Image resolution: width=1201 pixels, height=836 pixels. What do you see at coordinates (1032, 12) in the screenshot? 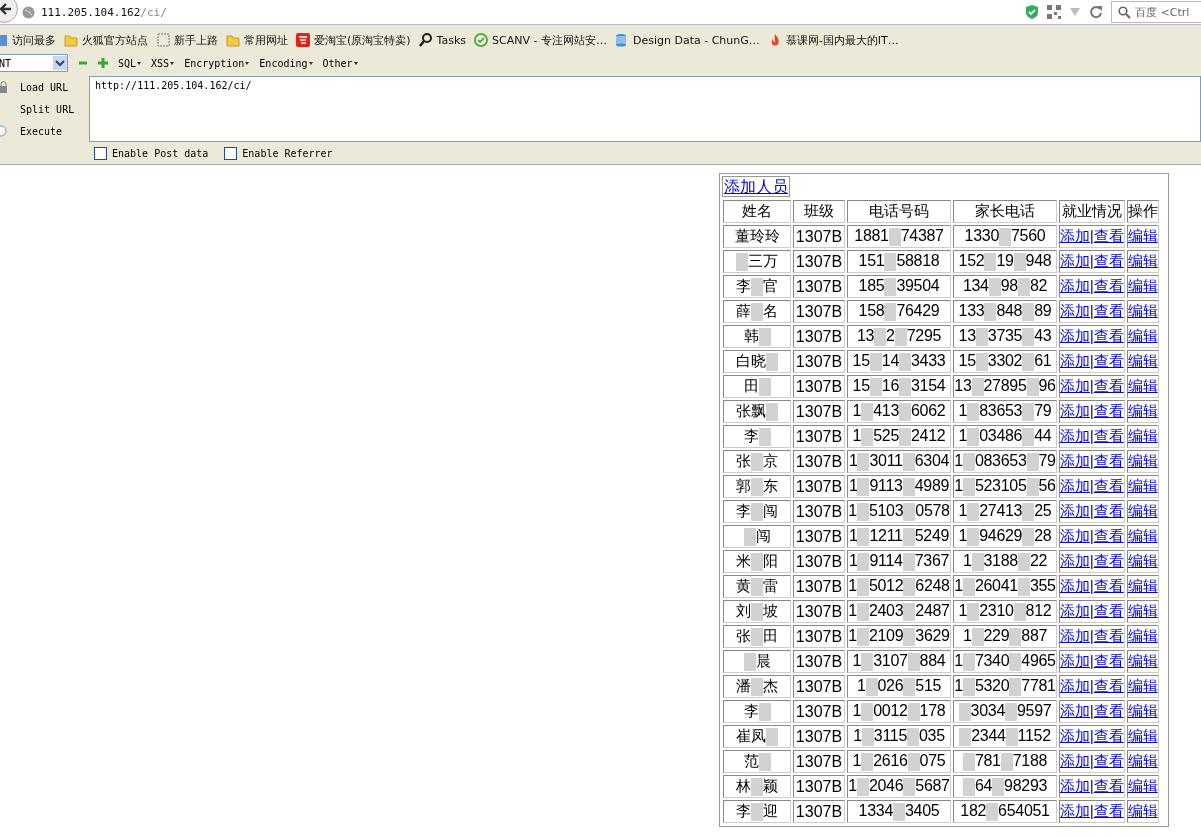
I see `shield-icon` at bounding box center [1032, 12].